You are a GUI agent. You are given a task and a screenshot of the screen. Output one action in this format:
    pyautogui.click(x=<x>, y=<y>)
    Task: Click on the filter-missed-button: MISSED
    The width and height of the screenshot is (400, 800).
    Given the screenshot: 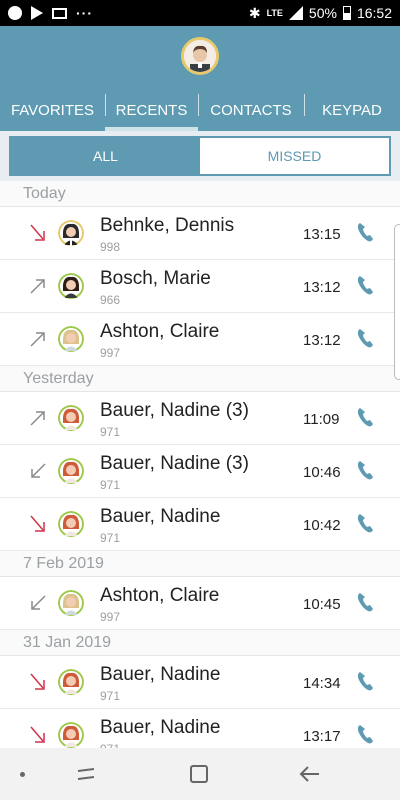 What is the action you would take?
    pyautogui.click(x=294, y=156)
    